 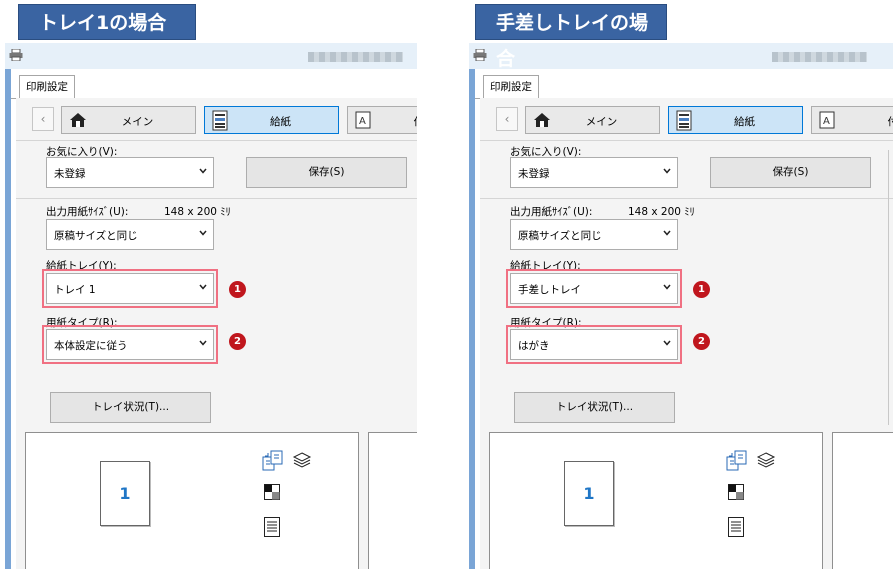 What do you see at coordinates (888, 287) in the screenshot?
I see `scrollbar` at bounding box center [888, 287].